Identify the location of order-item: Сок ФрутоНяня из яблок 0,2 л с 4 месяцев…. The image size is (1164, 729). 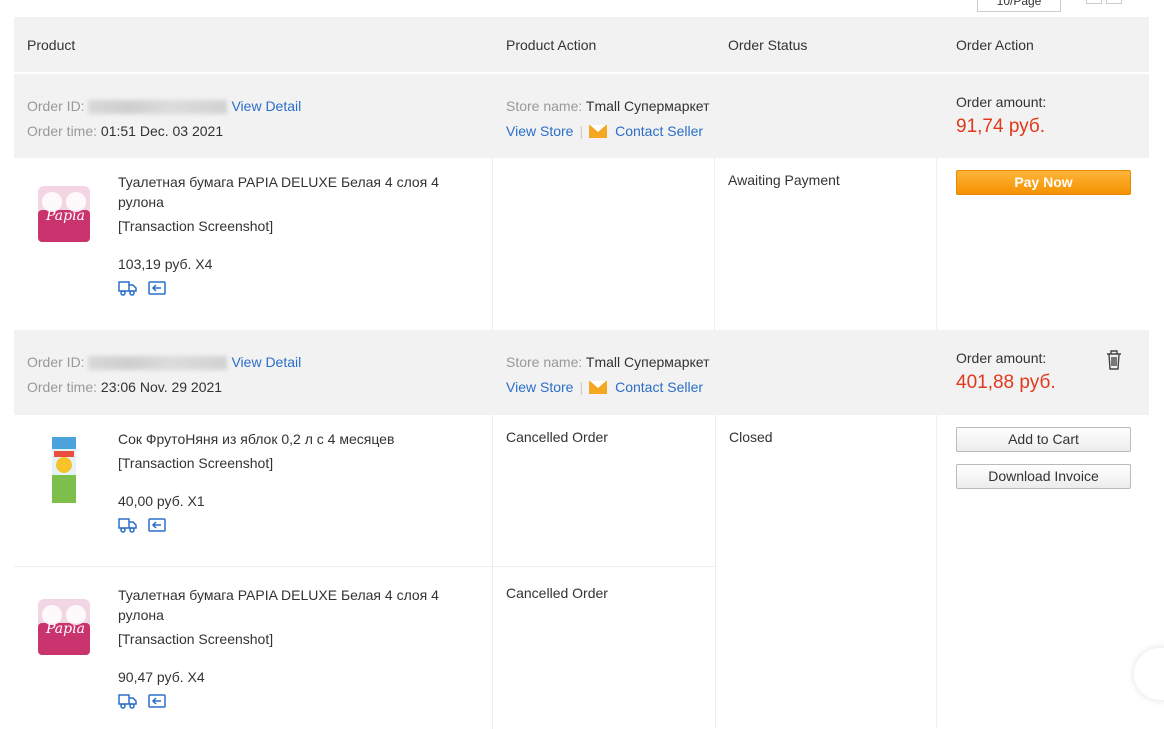
(364, 491).